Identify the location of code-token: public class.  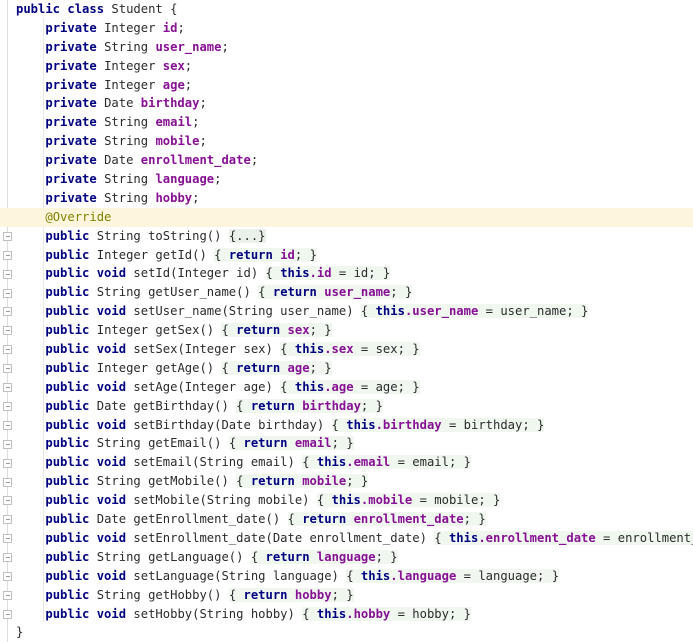
(64, 9).